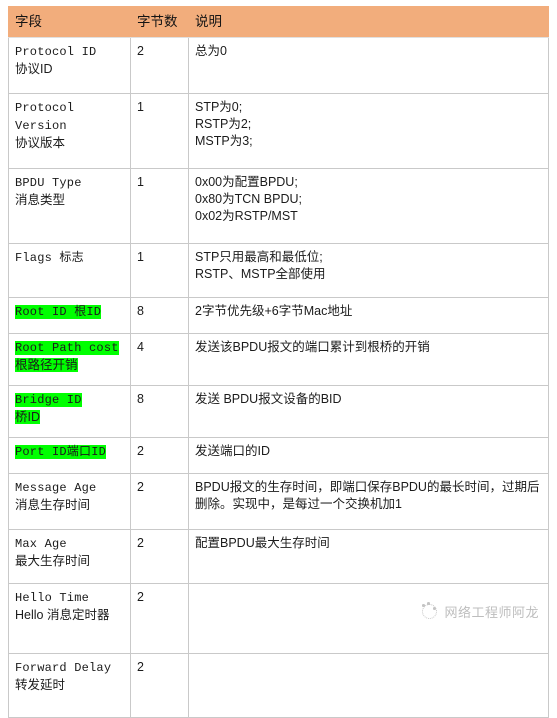  Describe the element at coordinates (45, 117) in the screenshot. I see `field-name-en-text: Protocol Version` at that location.